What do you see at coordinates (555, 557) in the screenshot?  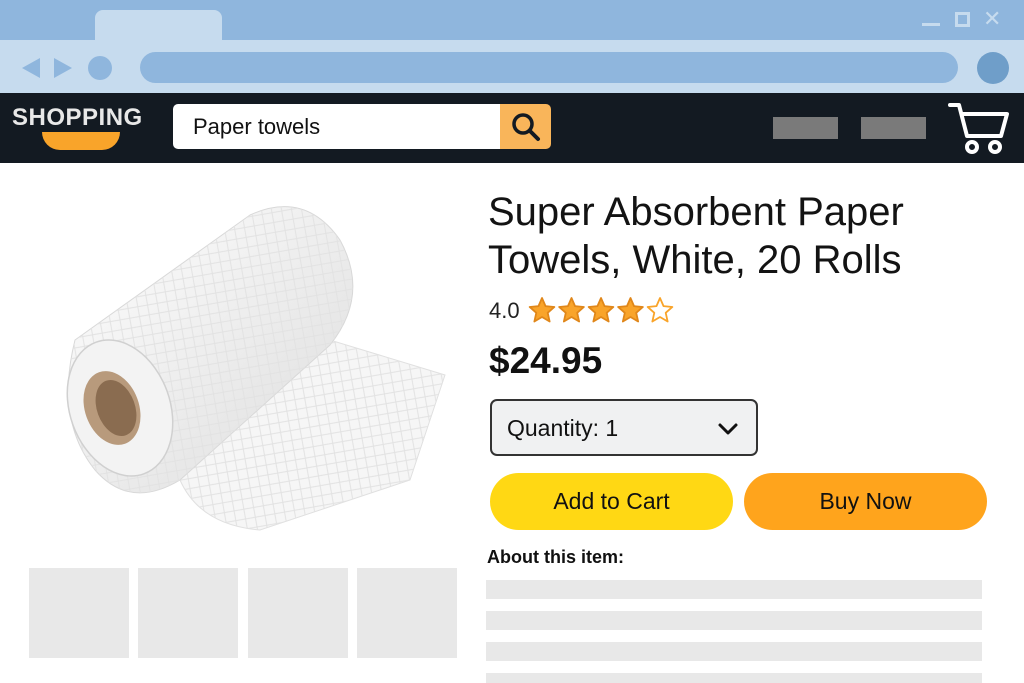 I see `about-heading: About this item:` at bounding box center [555, 557].